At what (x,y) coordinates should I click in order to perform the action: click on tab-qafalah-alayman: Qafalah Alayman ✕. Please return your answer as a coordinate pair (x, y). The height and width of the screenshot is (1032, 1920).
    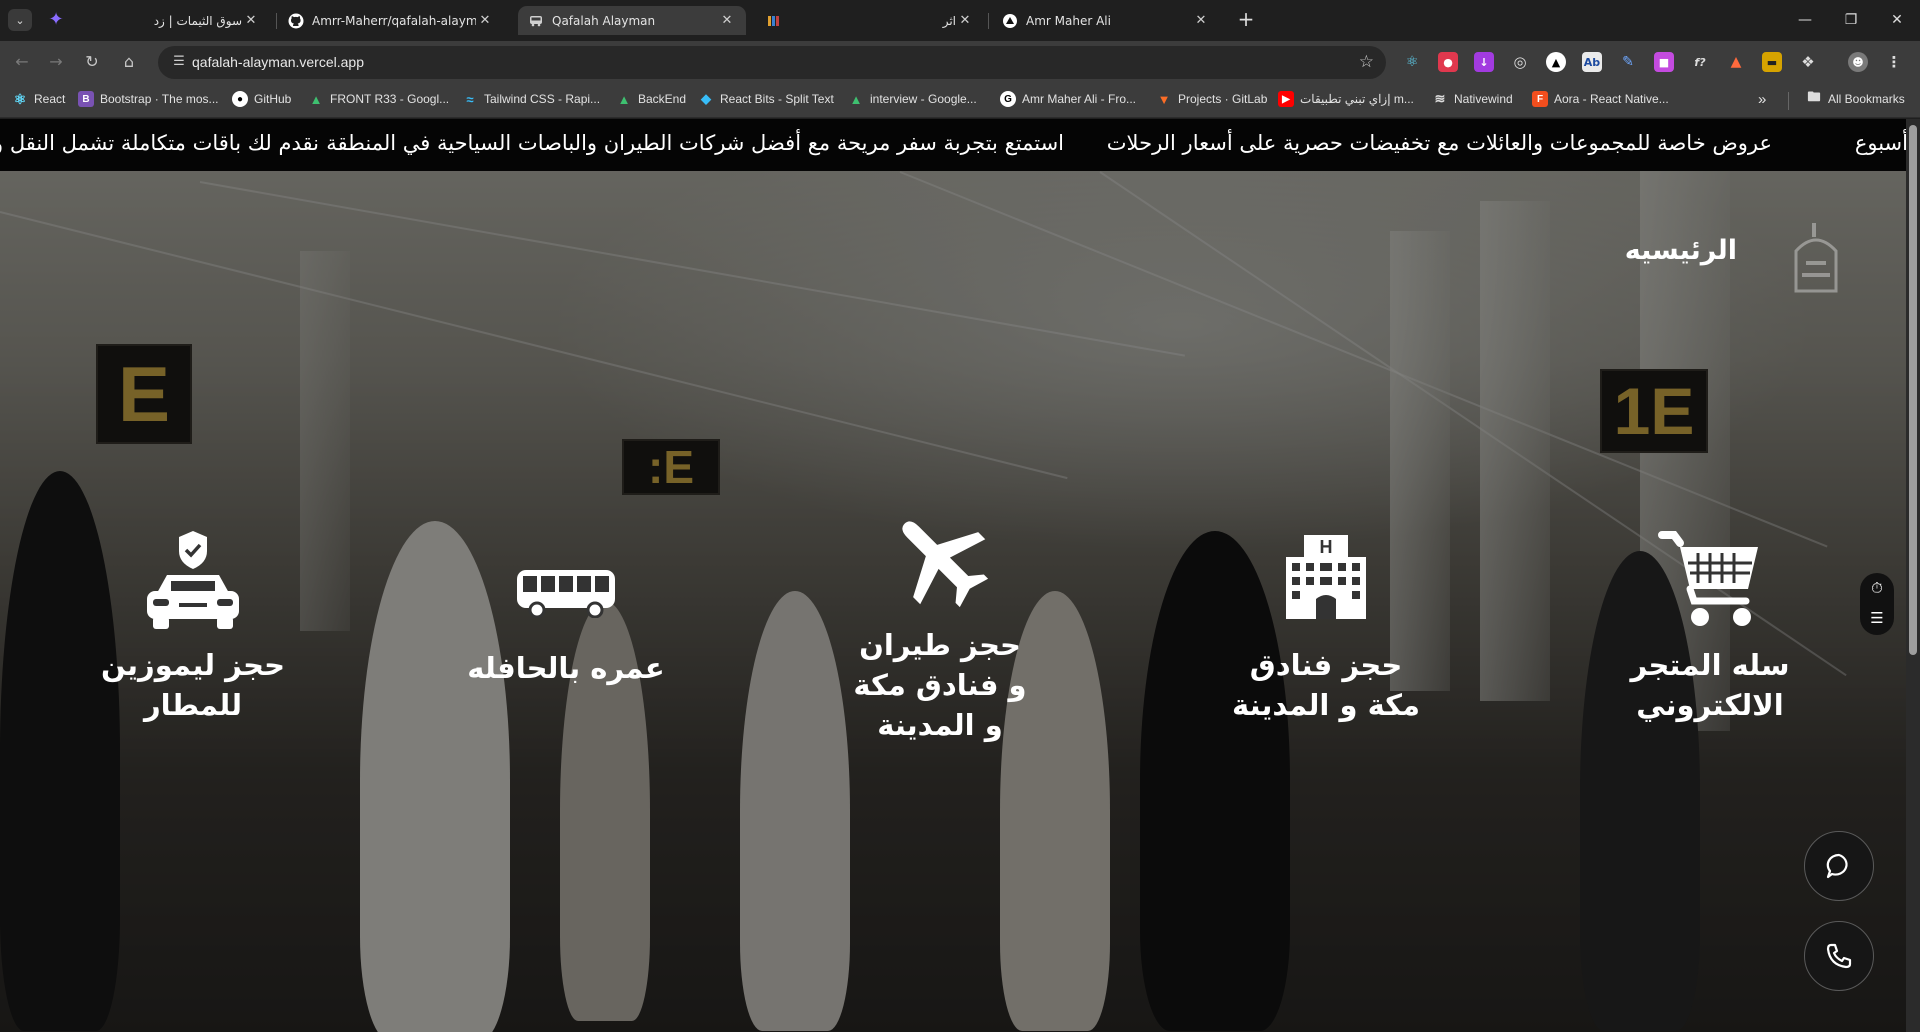
    Looking at the image, I should click on (632, 20).